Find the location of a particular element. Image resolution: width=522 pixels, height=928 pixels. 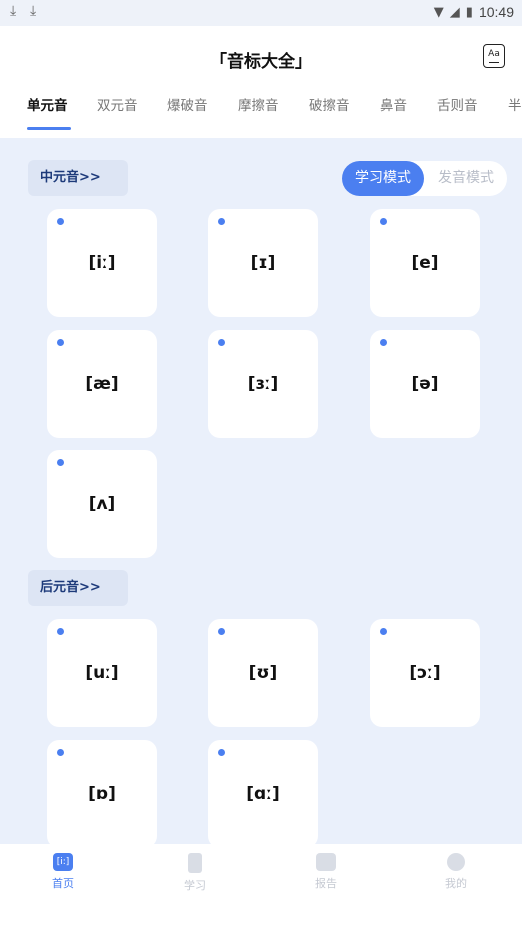

wifi-icon: ▼ is located at coordinates (438, 12).